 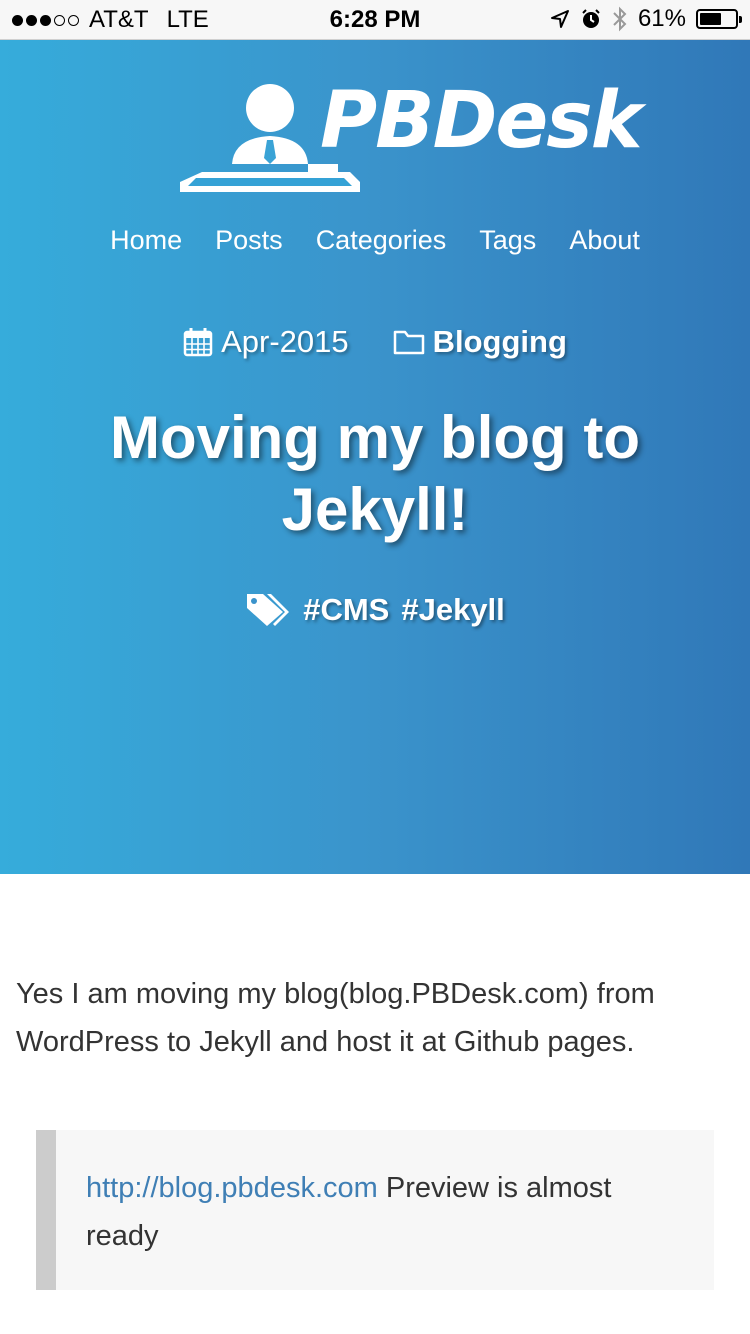 I want to click on tag-link: #CMS, so click(x=346, y=610).